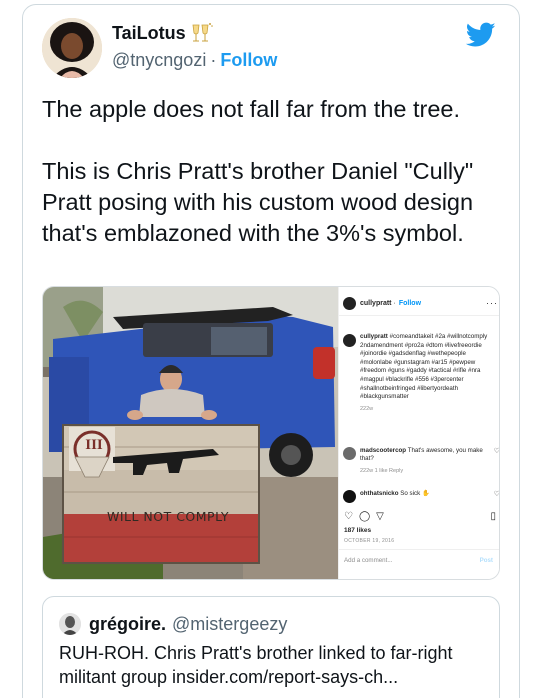 The image size is (540, 698). I want to click on author-name-row: TaiLotus, so click(163, 33).